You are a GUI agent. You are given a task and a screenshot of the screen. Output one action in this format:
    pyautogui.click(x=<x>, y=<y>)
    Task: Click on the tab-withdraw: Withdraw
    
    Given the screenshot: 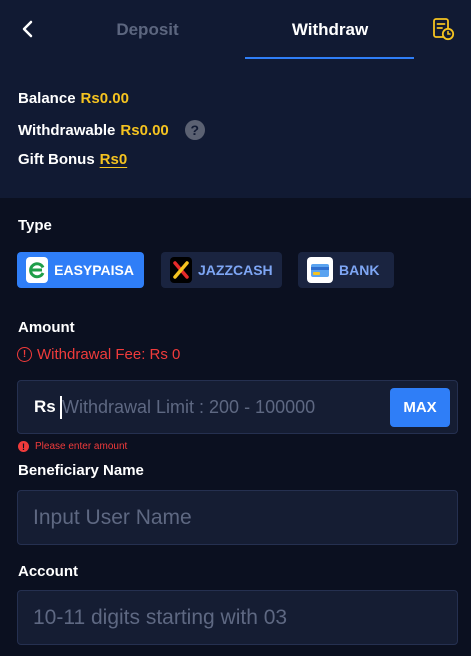 What is the action you would take?
    pyautogui.click(x=330, y=30)
    